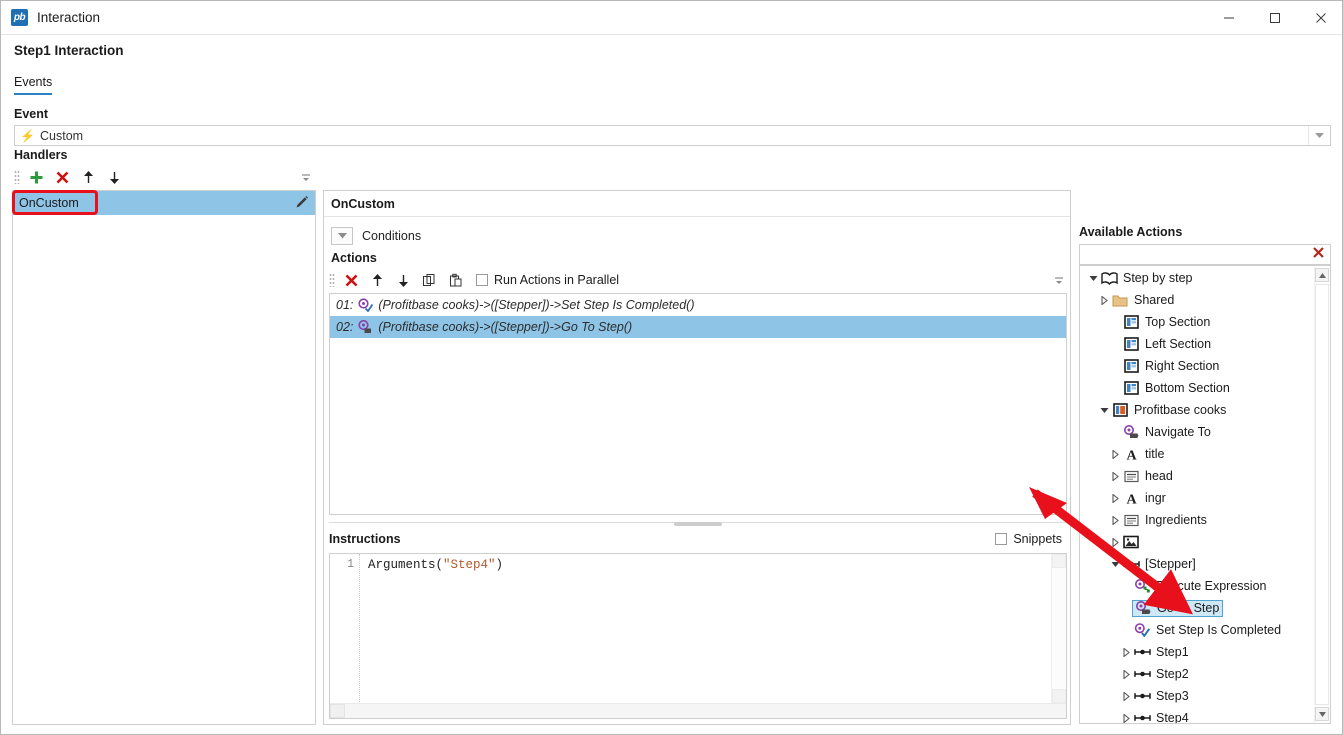 The width and height of the screenshot is (1343, 735). Describe the element at coordinates (1058, 628) in the screenshot. I see `editor-vertical-scrollbar` at that location.